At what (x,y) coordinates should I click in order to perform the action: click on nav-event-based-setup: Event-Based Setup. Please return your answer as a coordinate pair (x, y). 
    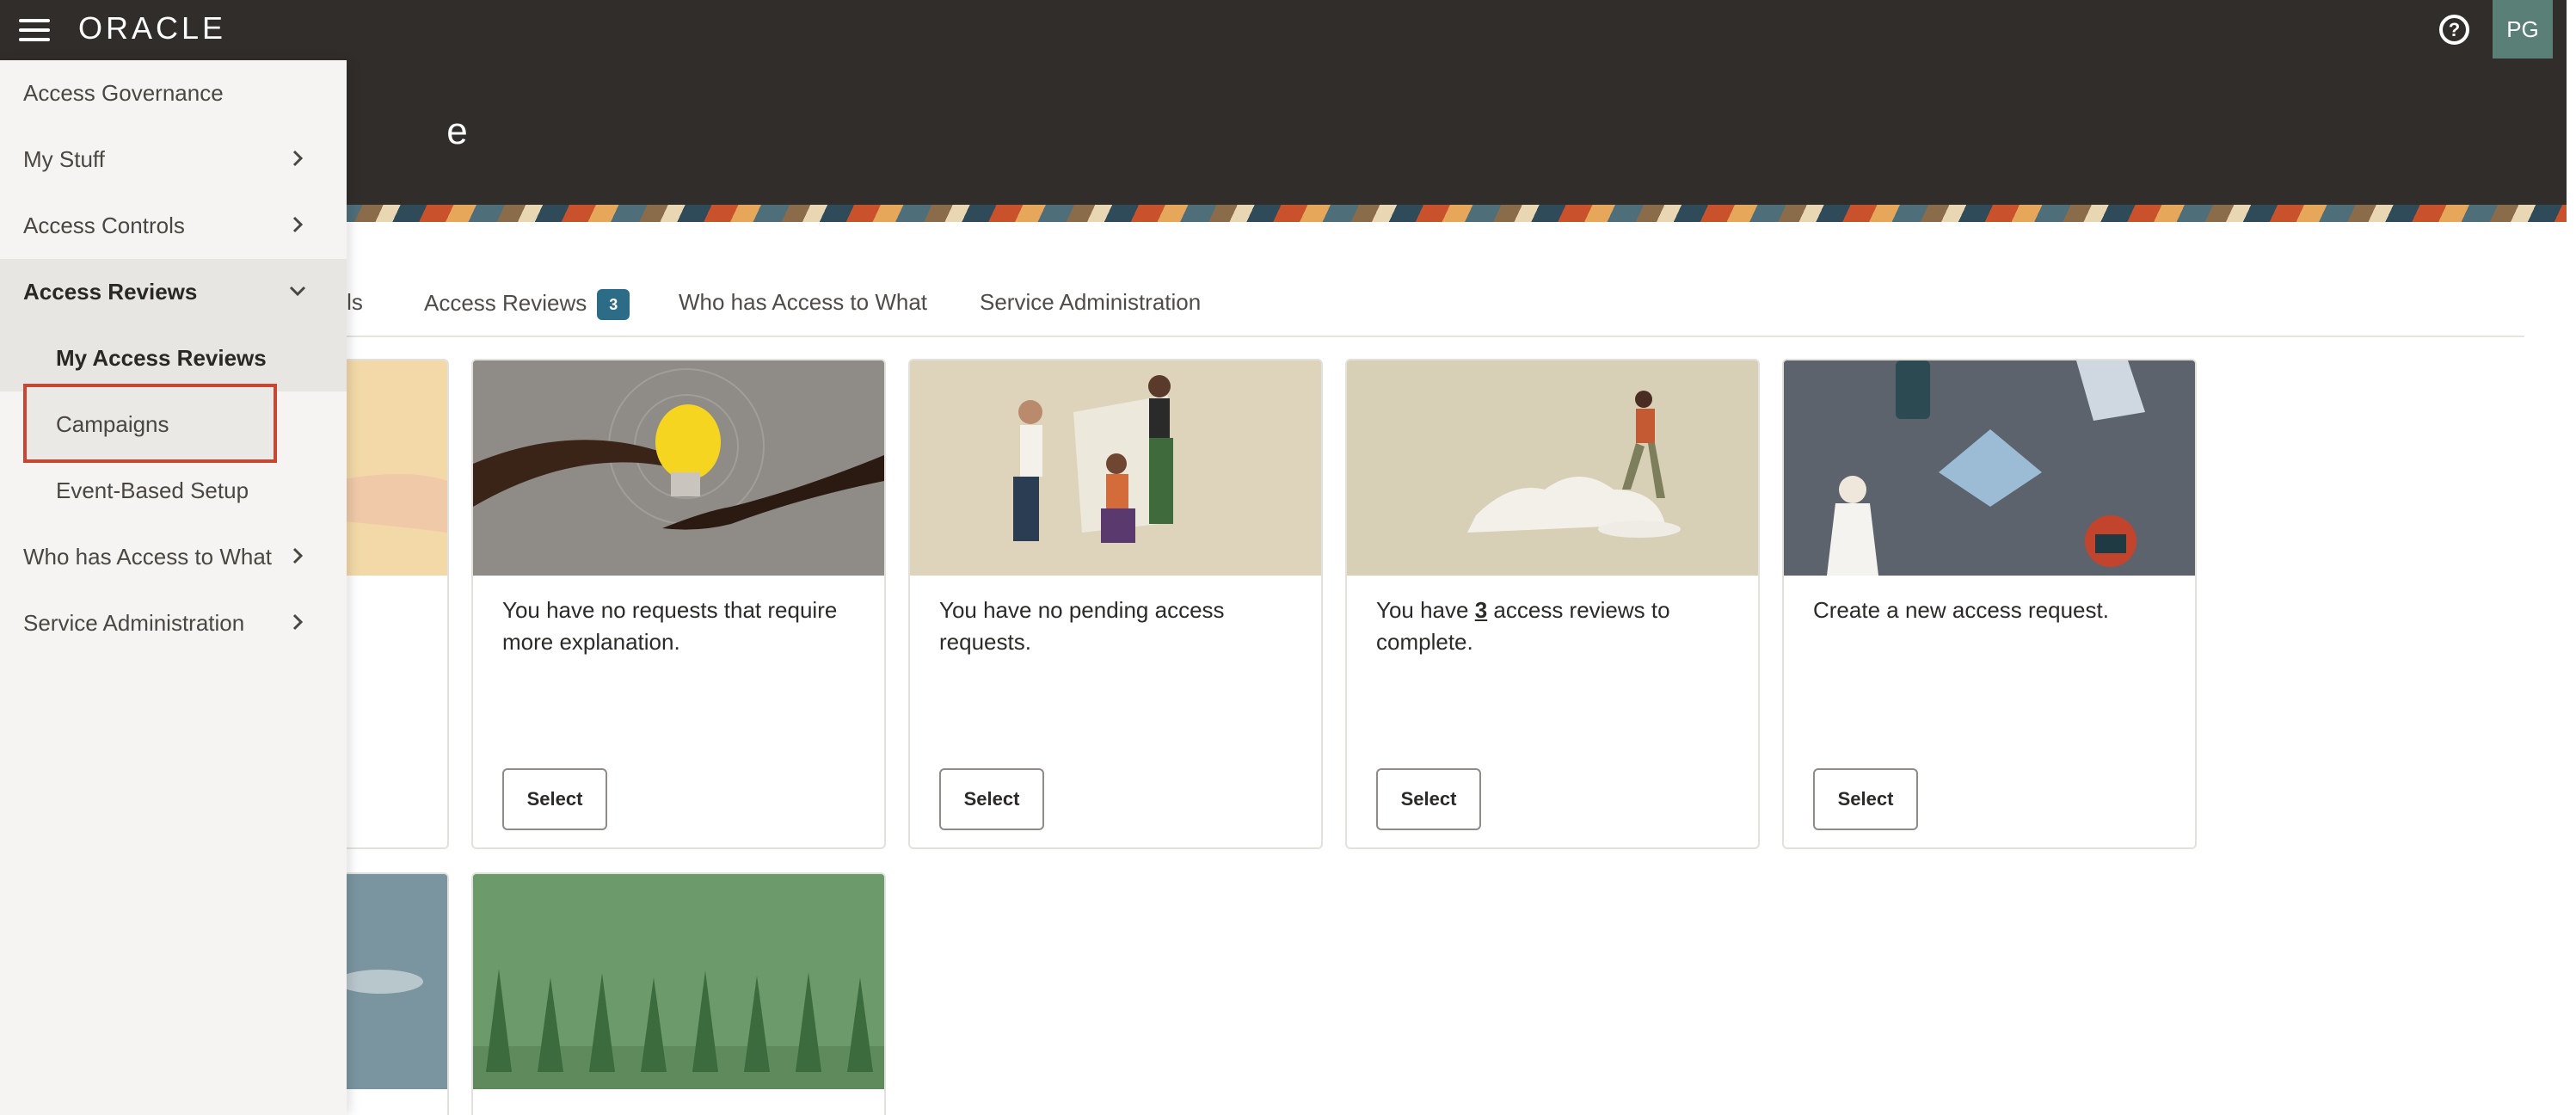
    Looking at the image, I should click on (173, 491).